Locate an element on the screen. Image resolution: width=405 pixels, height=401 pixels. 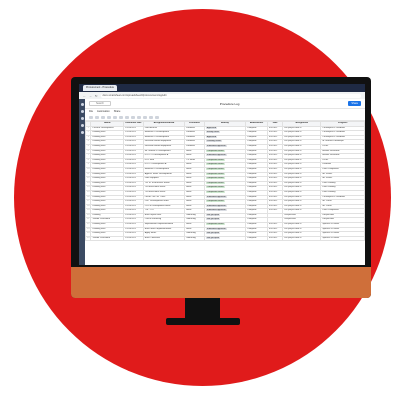
settings-icon is located at coordinates (82, 132).